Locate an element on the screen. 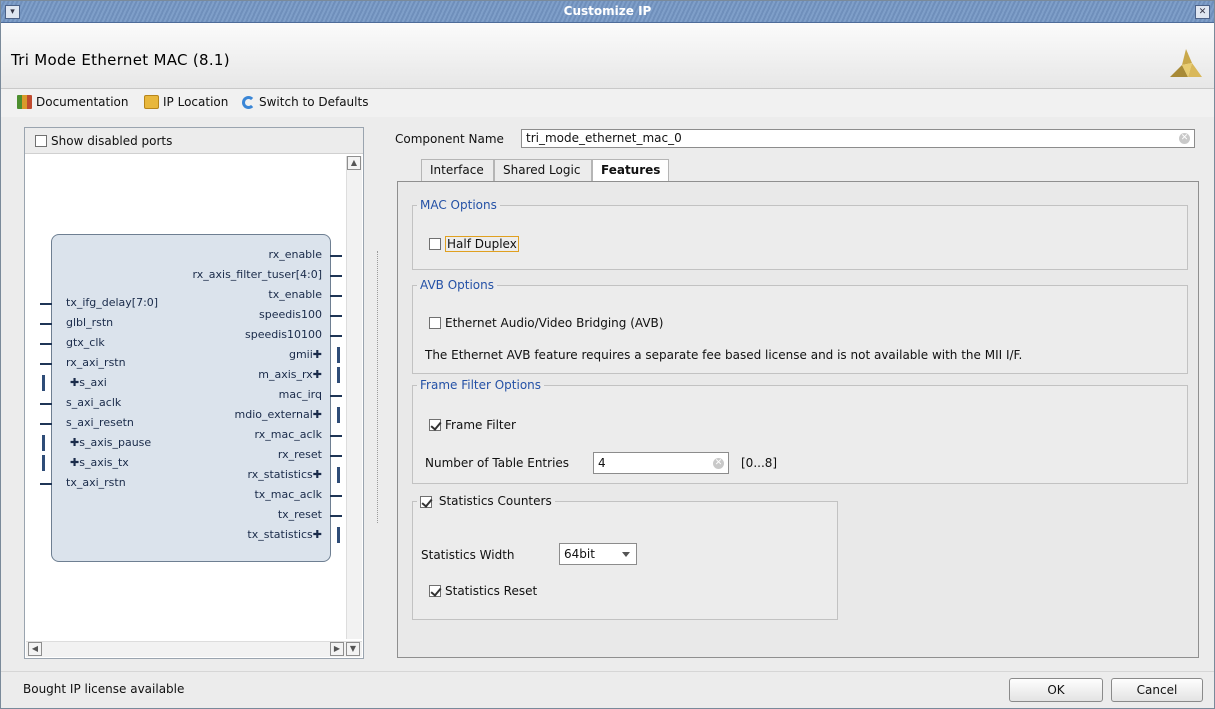 Image resolution: width=1215 pixels, height=709 pixels. switch-defaults-label: Switch to Defaults is located at coordinates (314, 102).